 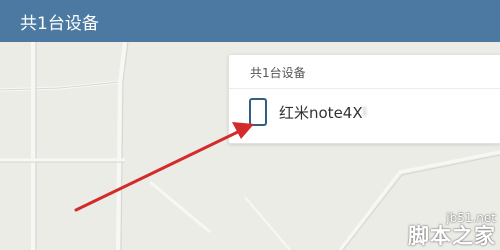 What do you see at coordinates (452, 235) in the screenshot?
I see `watermark-name: 脚本之家` at bounding box center [452, 235].